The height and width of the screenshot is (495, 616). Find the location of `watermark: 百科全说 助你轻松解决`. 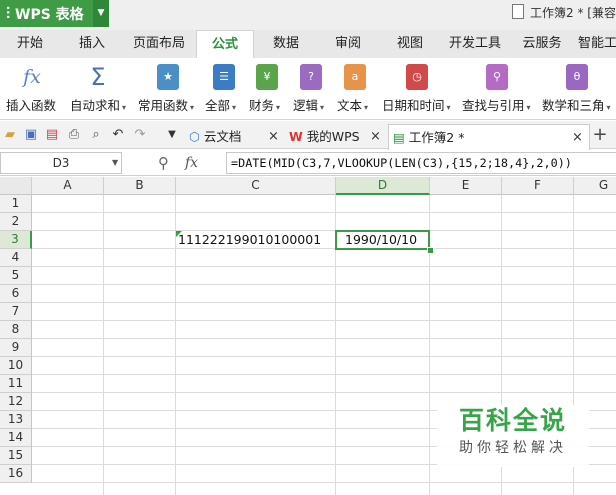

watermark: 百科全说 助你轻松解决 is located at coordinates (513, 436).